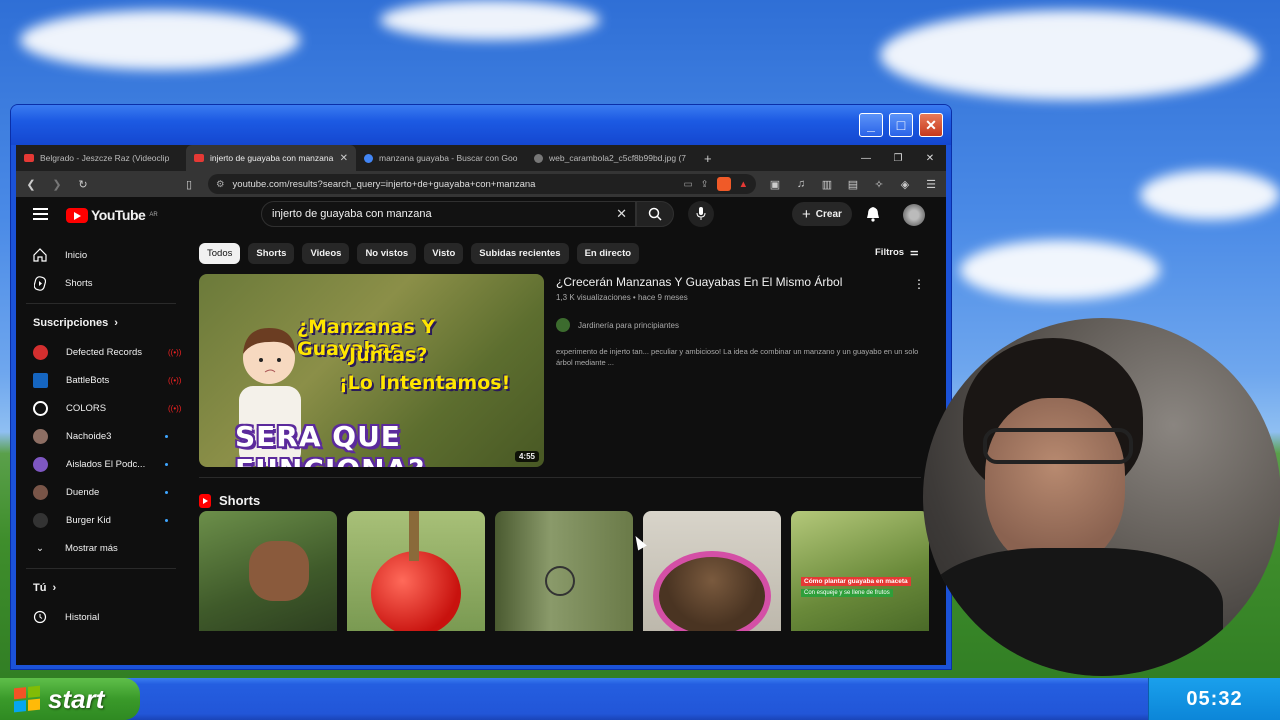  Describe the element at coordinates (701, 214) in the screenshot. I see `voice-search-button` at that location.